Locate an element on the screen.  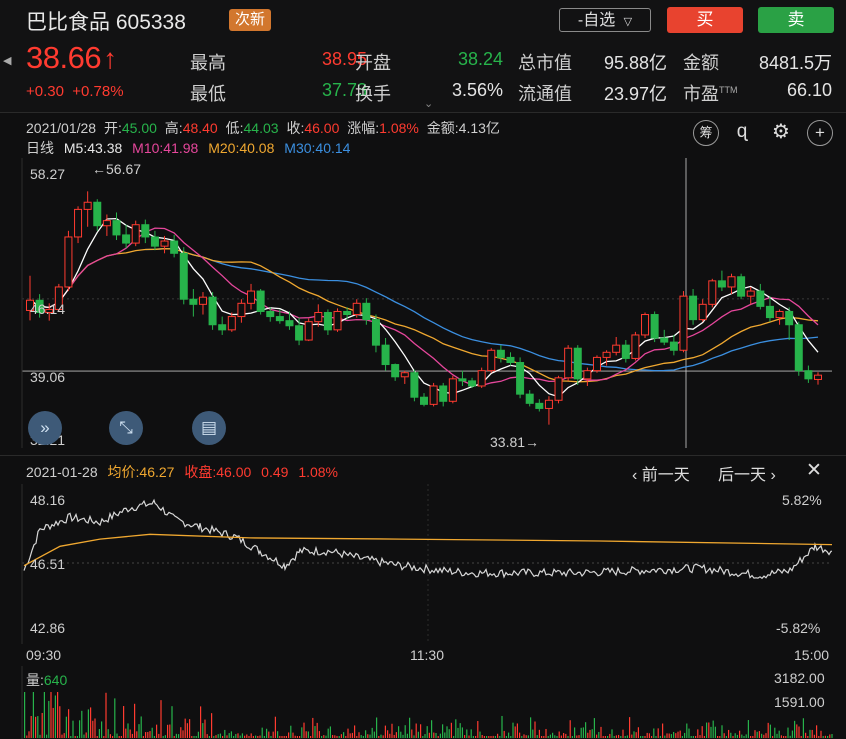
time-label: 15:00 is located at coordinates (812, 655).